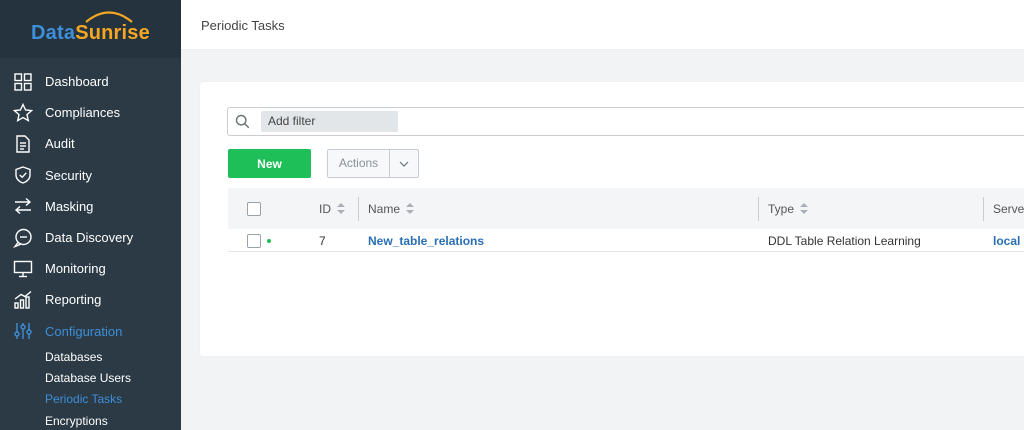 This screenshot has width=1024, height=430. I want to click on sidebar-item-label: Reporting, so click(73, 300).